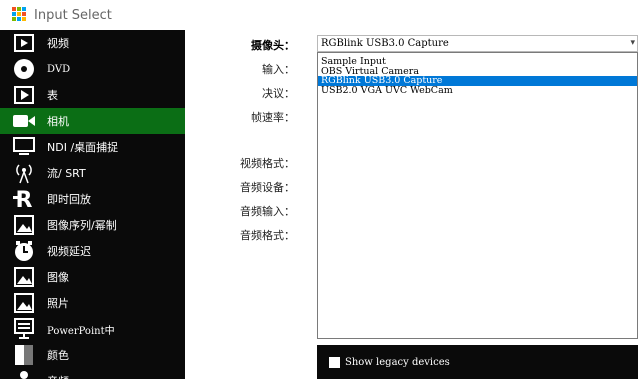  What do you see at coordinates (24, 225) in the screenshot?
I see `image-sequence-icon` at bounding box center [24, 225].